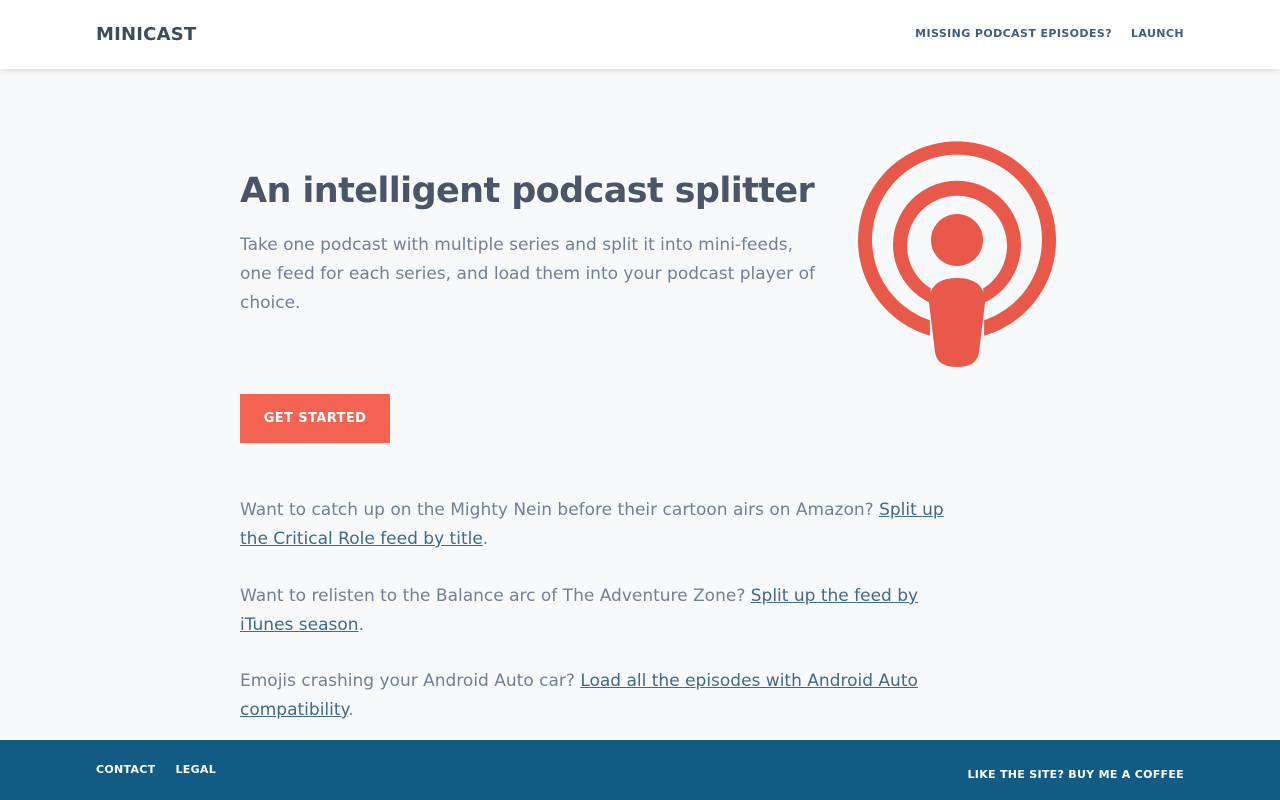  I want to click on podcast-icon, so click(957, 254).